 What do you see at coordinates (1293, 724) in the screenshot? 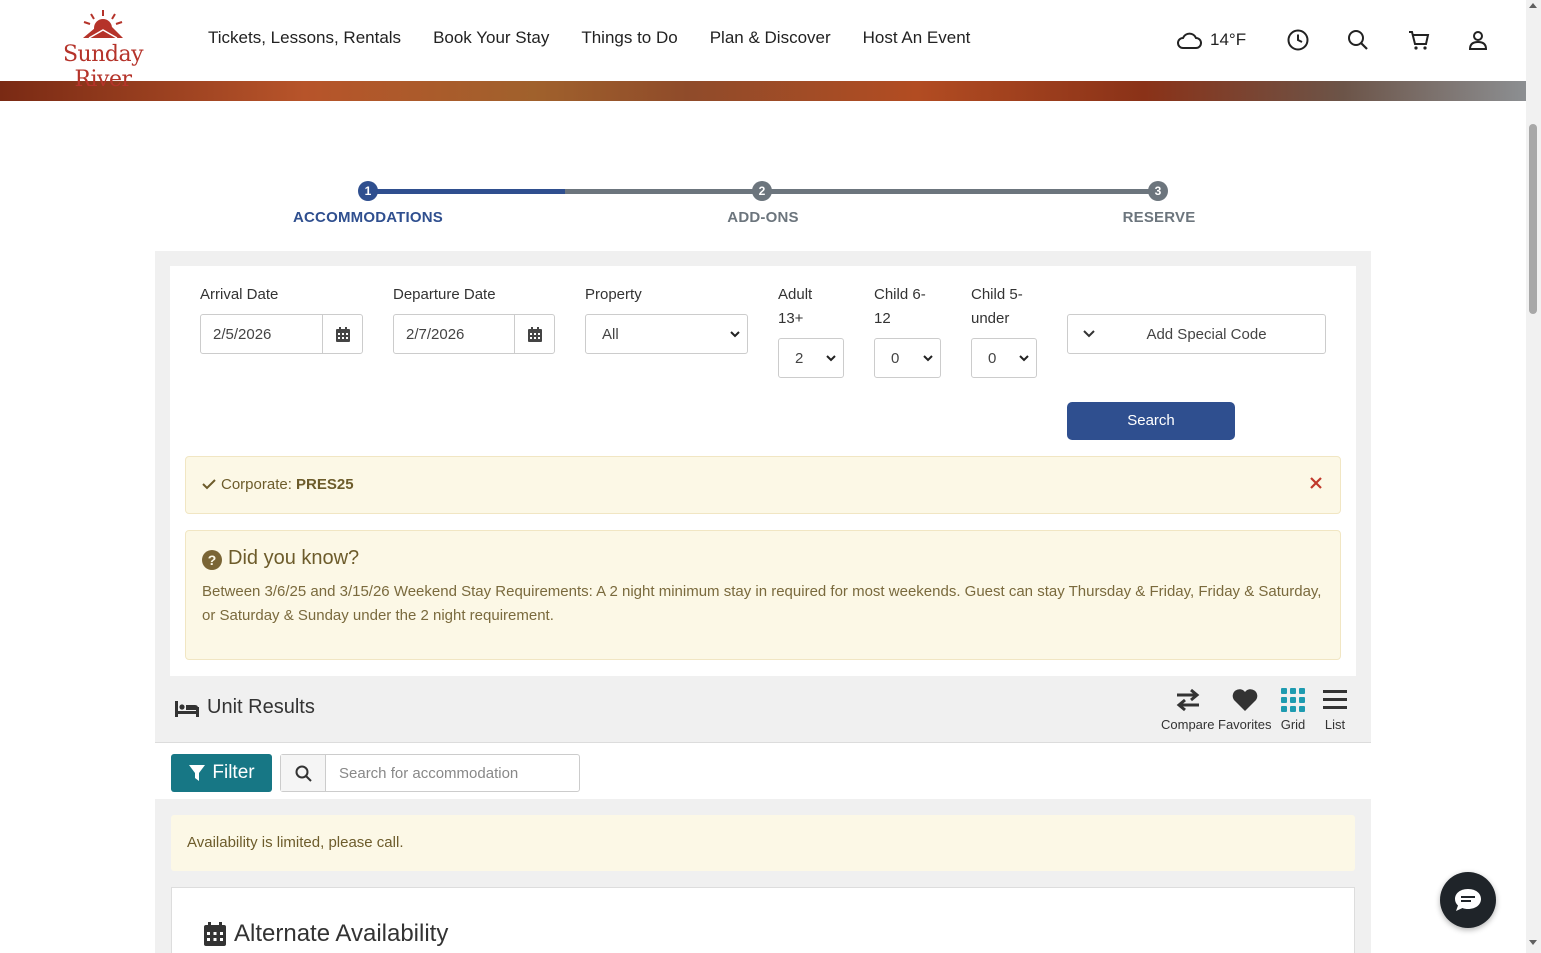
I see `grid-label: Grid` at bounding box center [1293, 724].